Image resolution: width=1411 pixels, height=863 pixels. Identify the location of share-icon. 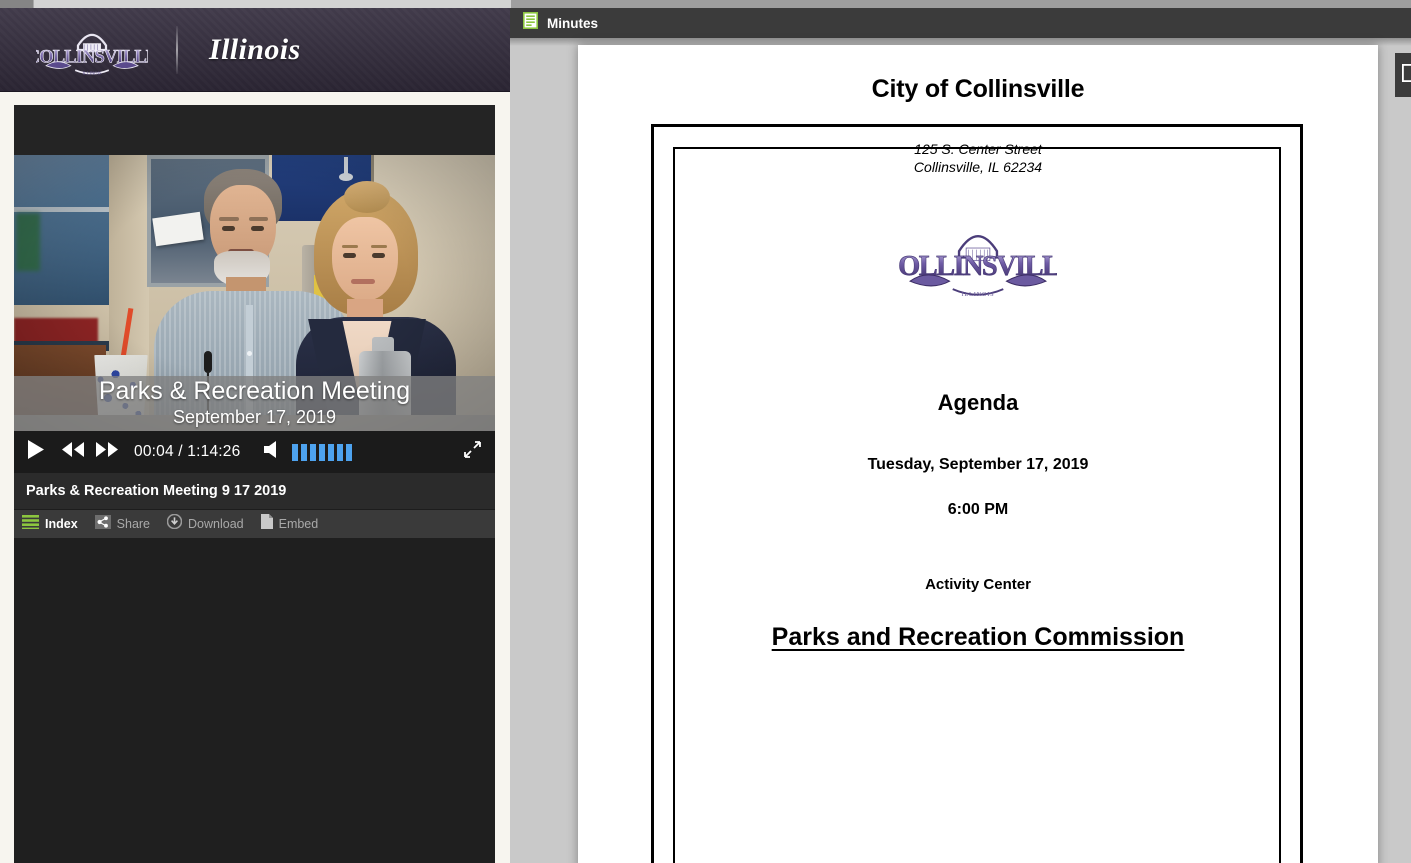
(102, 524).